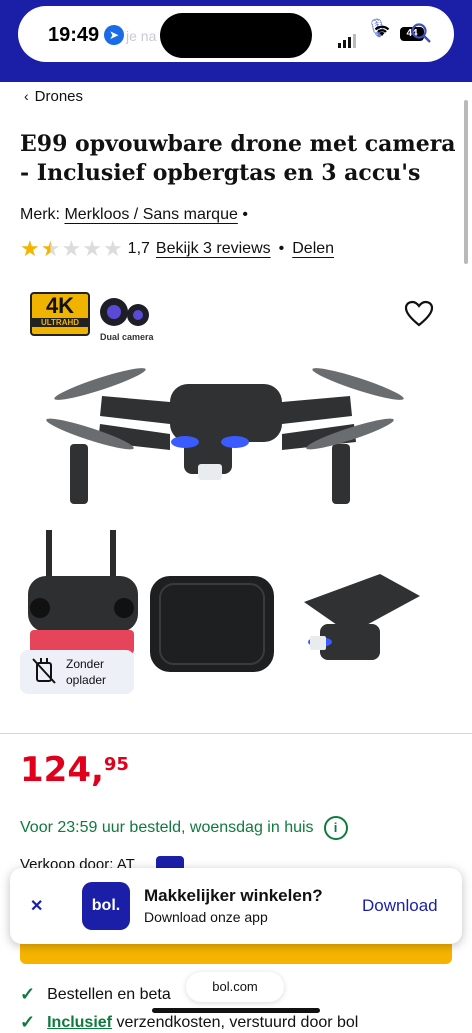 Image resolution: width=472 pixels, height=1033 pixels. Describe the element at coordinates (116, 764) in the screenshot. I see `price-cents: 95` at that location.